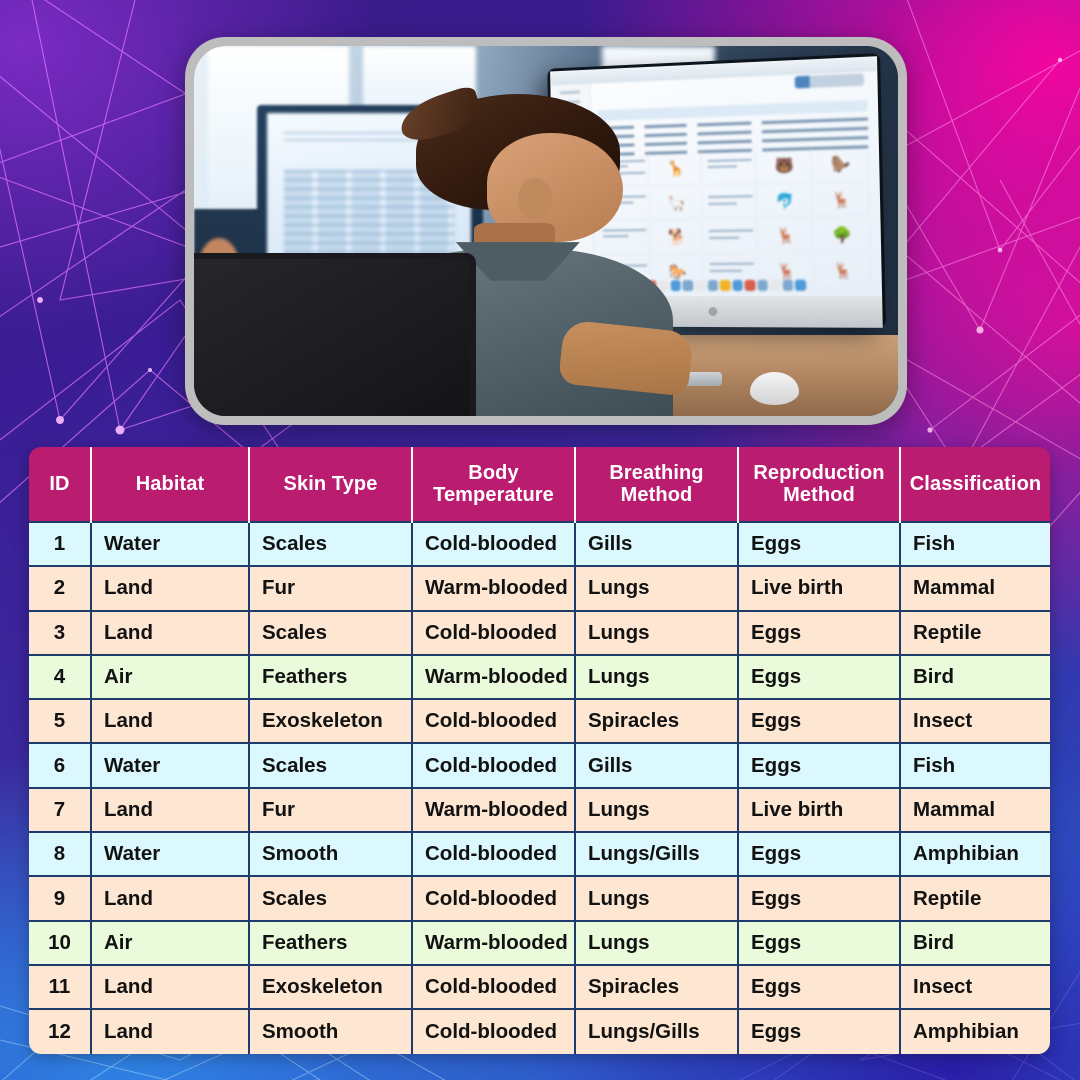 The height and width of the screenshot is (1080, 1080). What do you see at coordinates (60, 721) in the screenshot?
I see `cell-id: 5` at bounding box center [60, 721].